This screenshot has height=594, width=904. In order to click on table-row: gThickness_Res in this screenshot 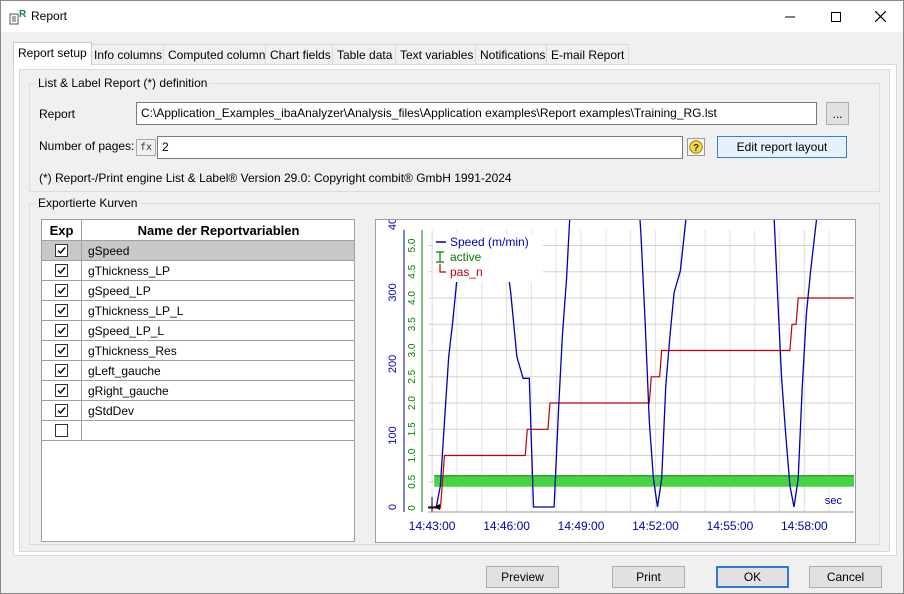, I will do `click(198, 351)`.